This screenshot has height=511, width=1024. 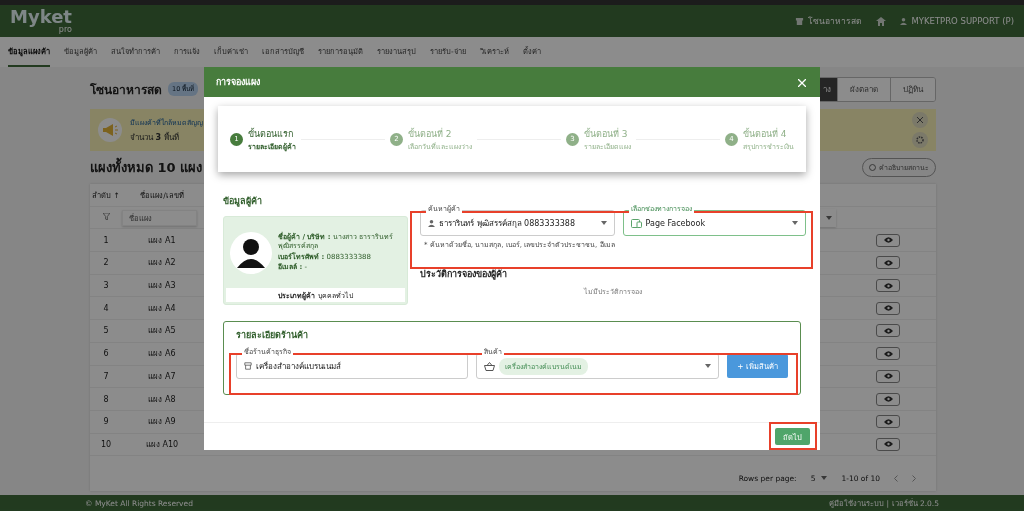 I want to click on step-title: ขั้นตอนแรก, so click(x=271, y=134).